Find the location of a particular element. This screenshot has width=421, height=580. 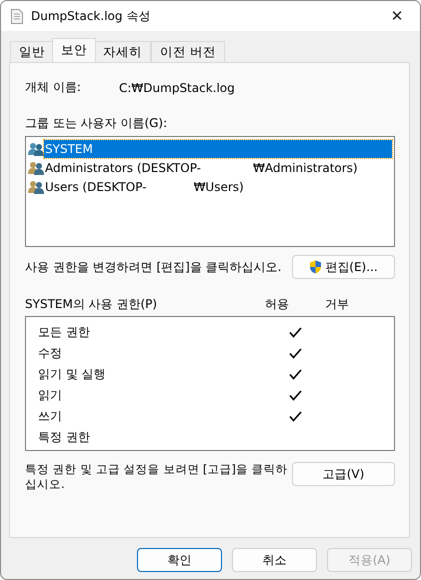

groups-label: 그룹 또는 사용자 이름(G): is located at coordinates (96, 123).